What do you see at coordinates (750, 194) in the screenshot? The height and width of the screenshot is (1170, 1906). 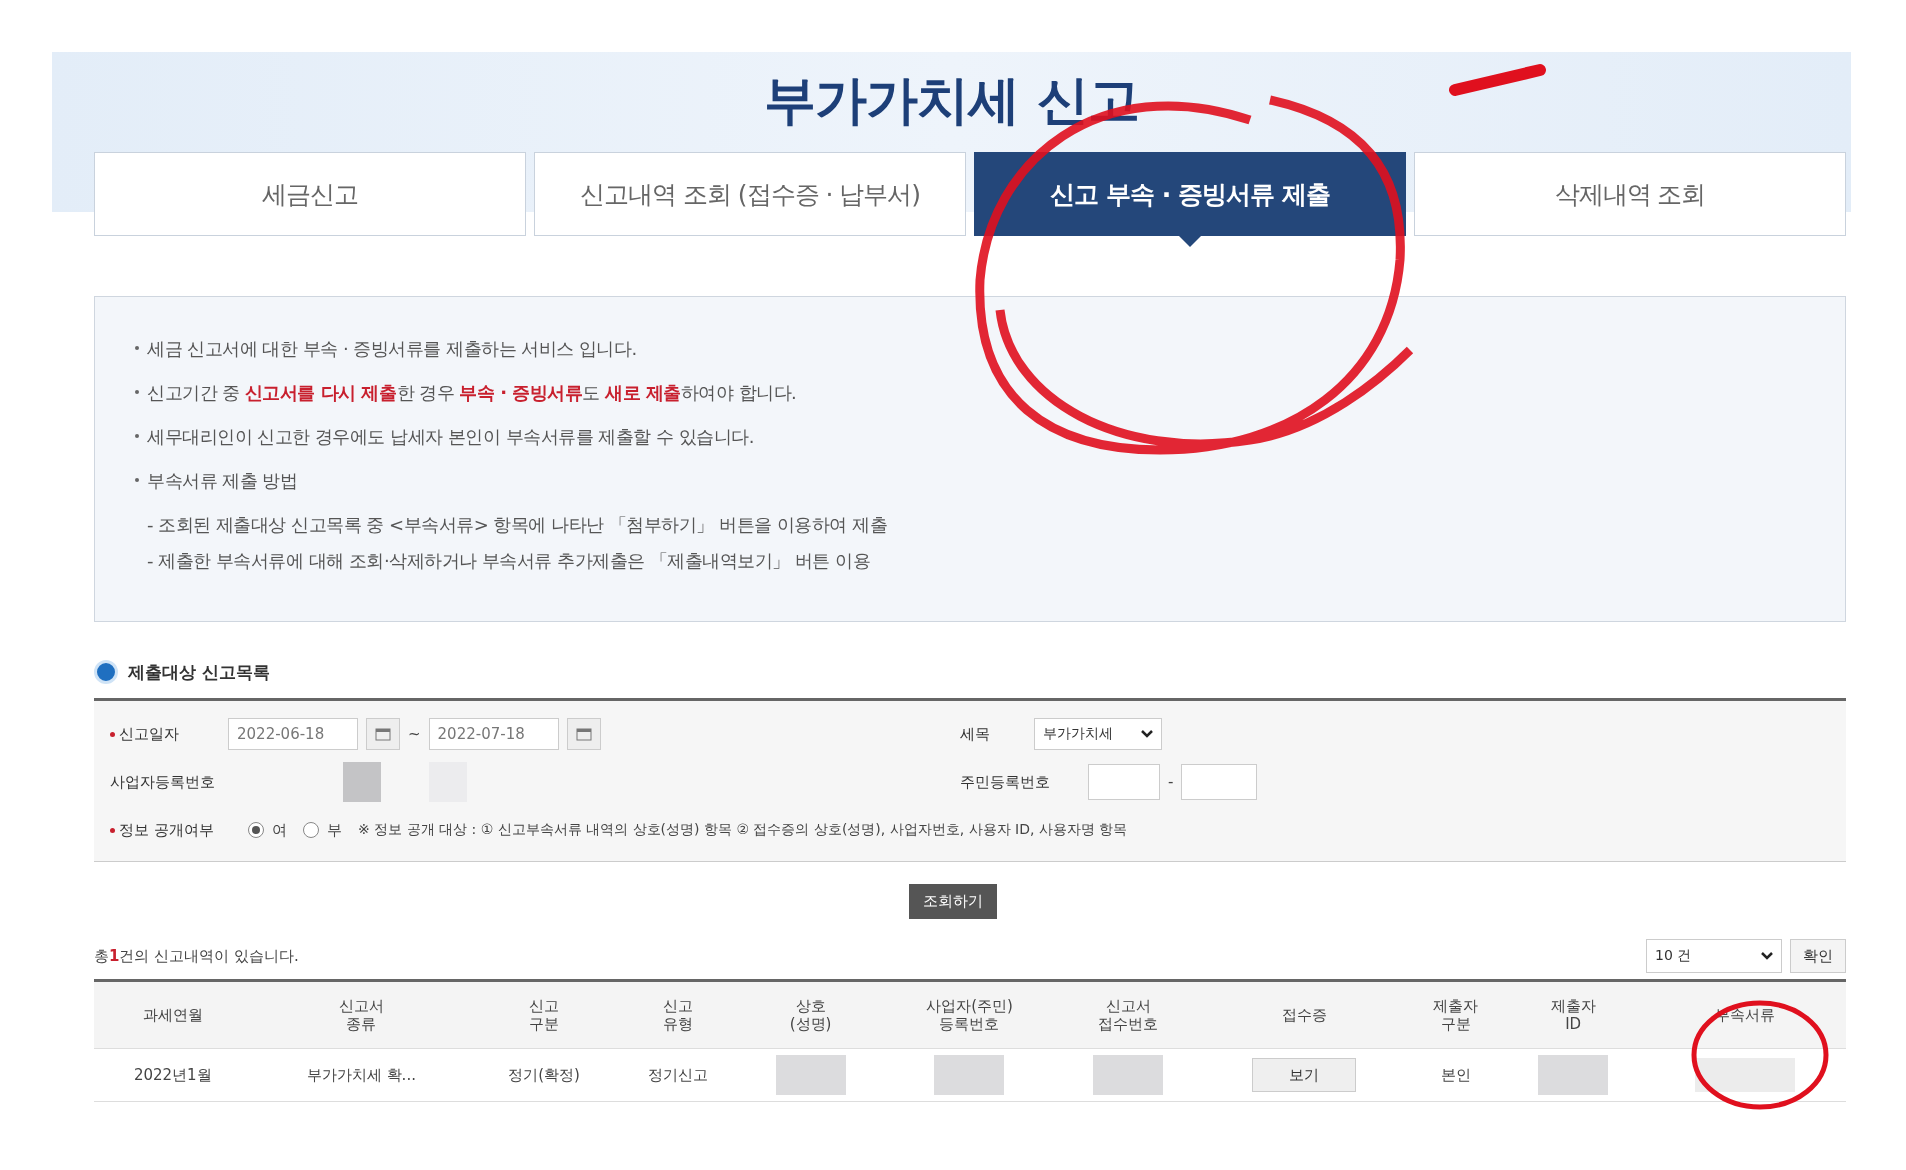 I see `tab: 신고내역 조회 (접수증 · 납부서)` at bounding box center [750, 194].